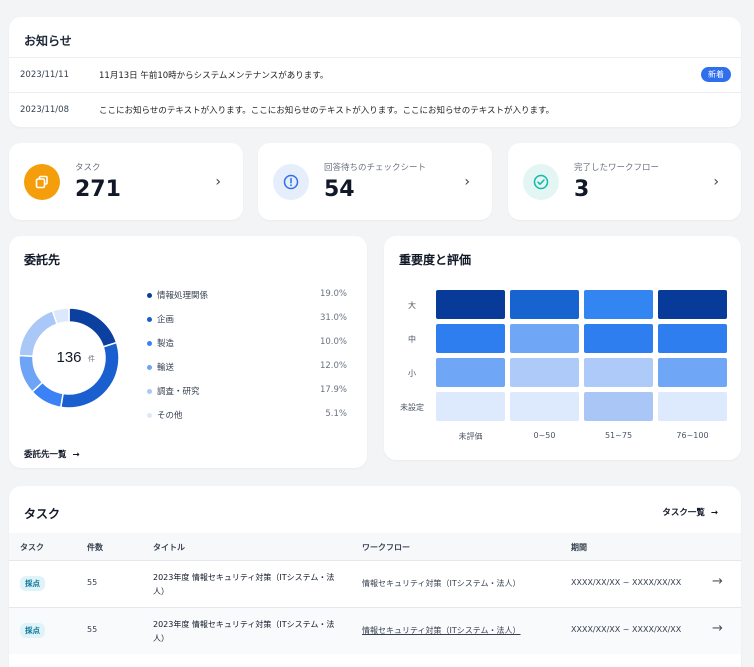 The height and width of the screenshot is (667, 754). Describe the element at coordinates (247, 325) in the screenshot. I see `legend-item: 企画 31.0%` at that location.